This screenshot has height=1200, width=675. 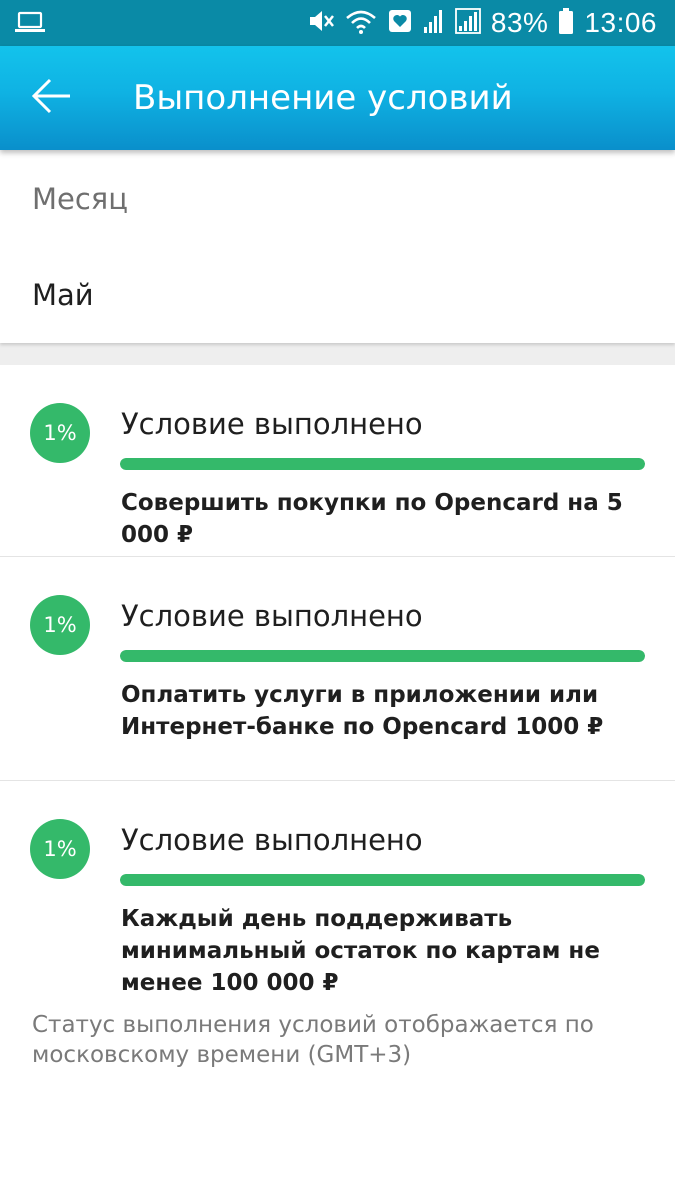 I want to click on app-bar: Выполнение условий, so click(x=337, y=98).